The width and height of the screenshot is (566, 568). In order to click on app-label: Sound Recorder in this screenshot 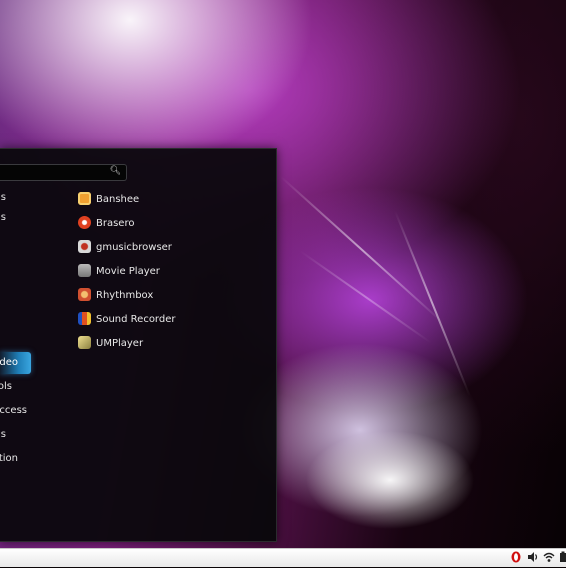, I will do `click(136, 319)`.